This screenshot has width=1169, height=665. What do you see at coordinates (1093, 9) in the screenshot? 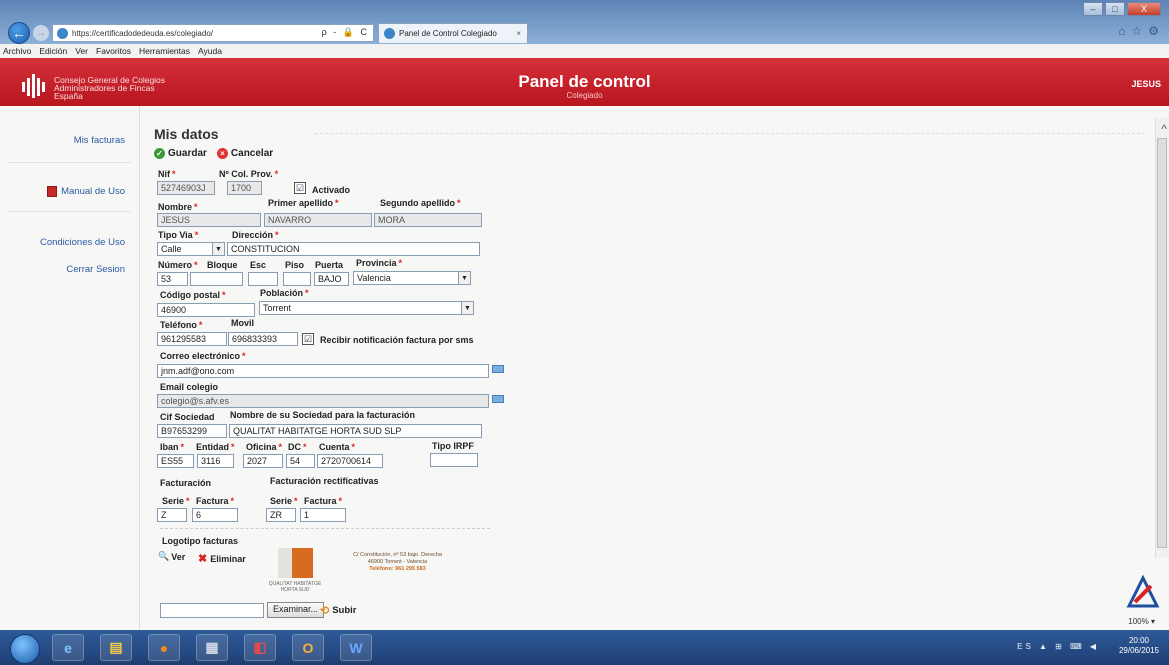
I see `minimize-button: –` at bounding box center [1093, 9].